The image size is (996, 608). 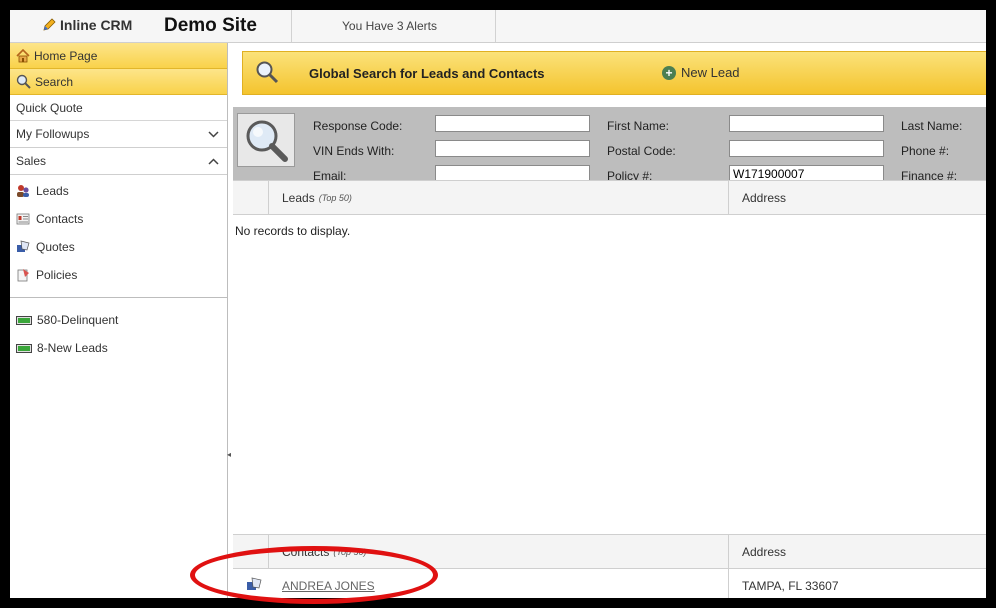 I want to click on sidebar-item-label: Quotes, so click(x=55, y=247).